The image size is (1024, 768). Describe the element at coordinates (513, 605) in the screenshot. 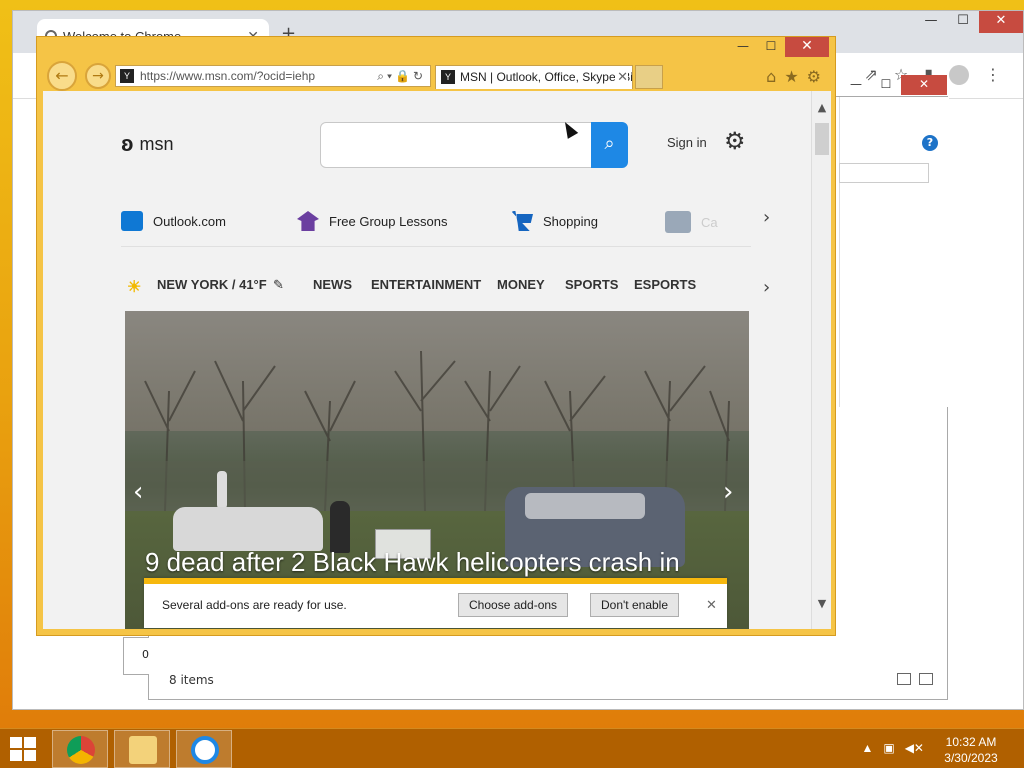

I see `choose-addons-button: Choose add-ons` at that location.